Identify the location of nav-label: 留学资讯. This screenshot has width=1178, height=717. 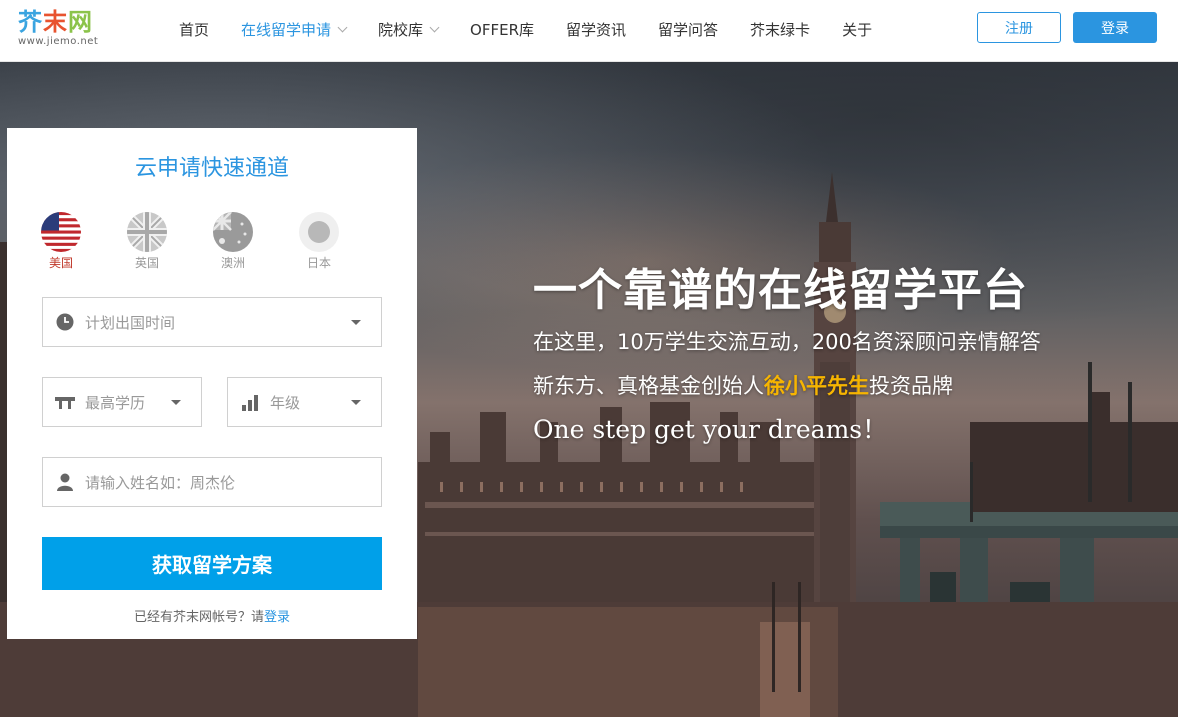
(596, 29).